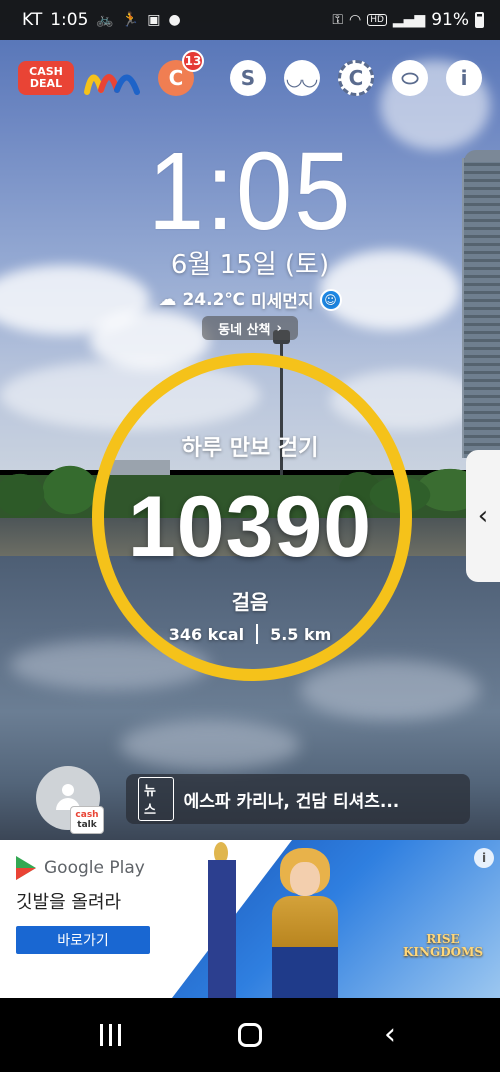  What do you see at coordinates (105, 20) in the screenshot?
I see `bike-icon: 🚲` at bounding box center [105, 20].